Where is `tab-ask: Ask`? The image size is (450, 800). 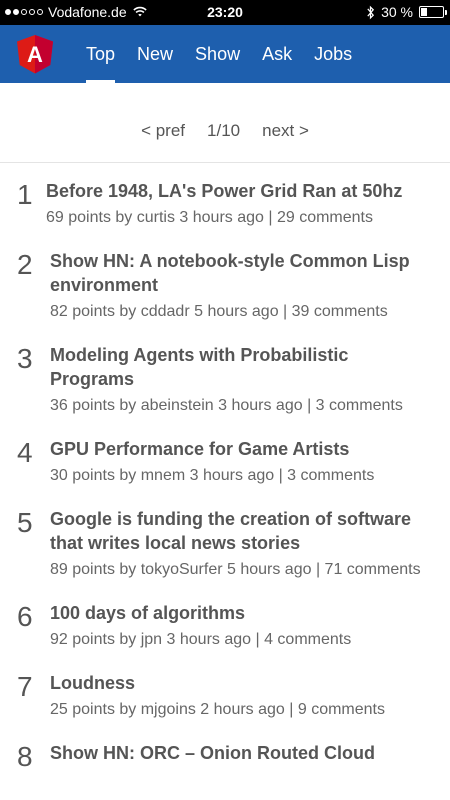 tab-ask: Ask is located at coordinates (277, 54).